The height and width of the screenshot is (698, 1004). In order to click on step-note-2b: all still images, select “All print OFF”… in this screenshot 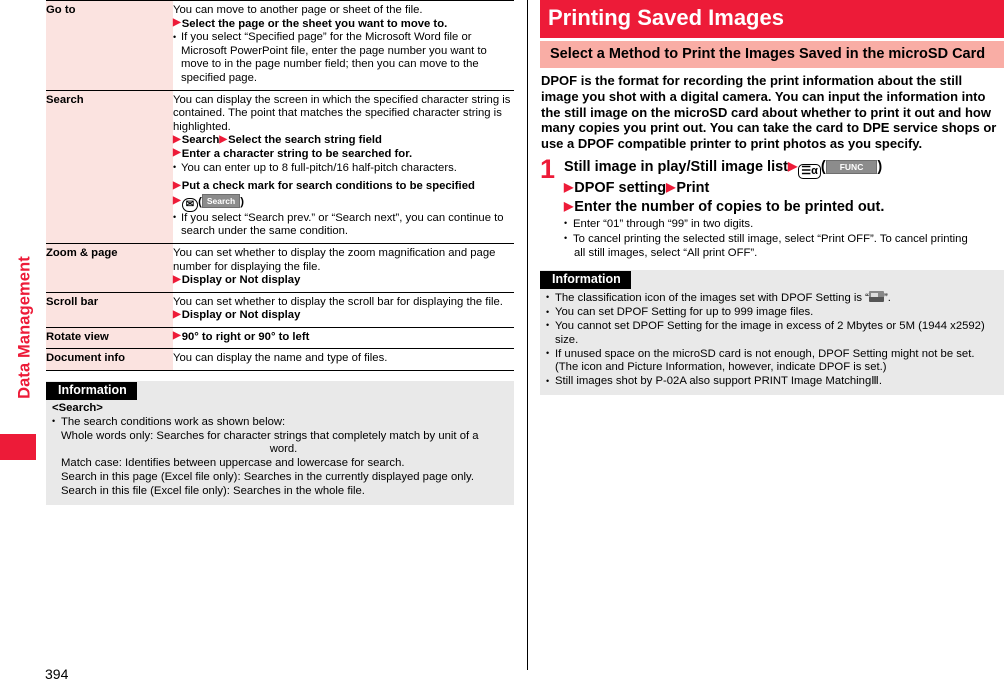, I will do `click(666, 252)`.